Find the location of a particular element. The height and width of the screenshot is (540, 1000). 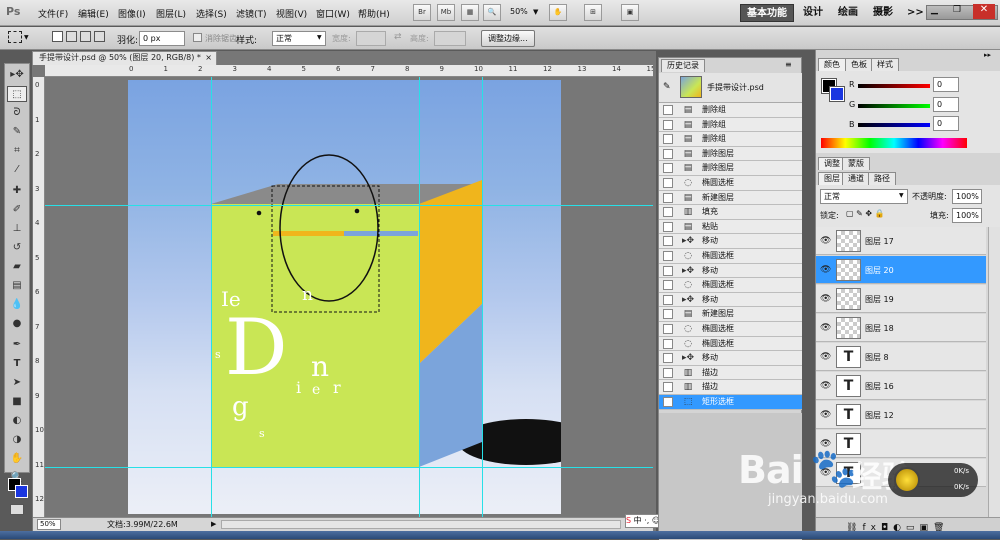

layer-row: 👁 T 图层 16 is located at coordinates (901, 386).